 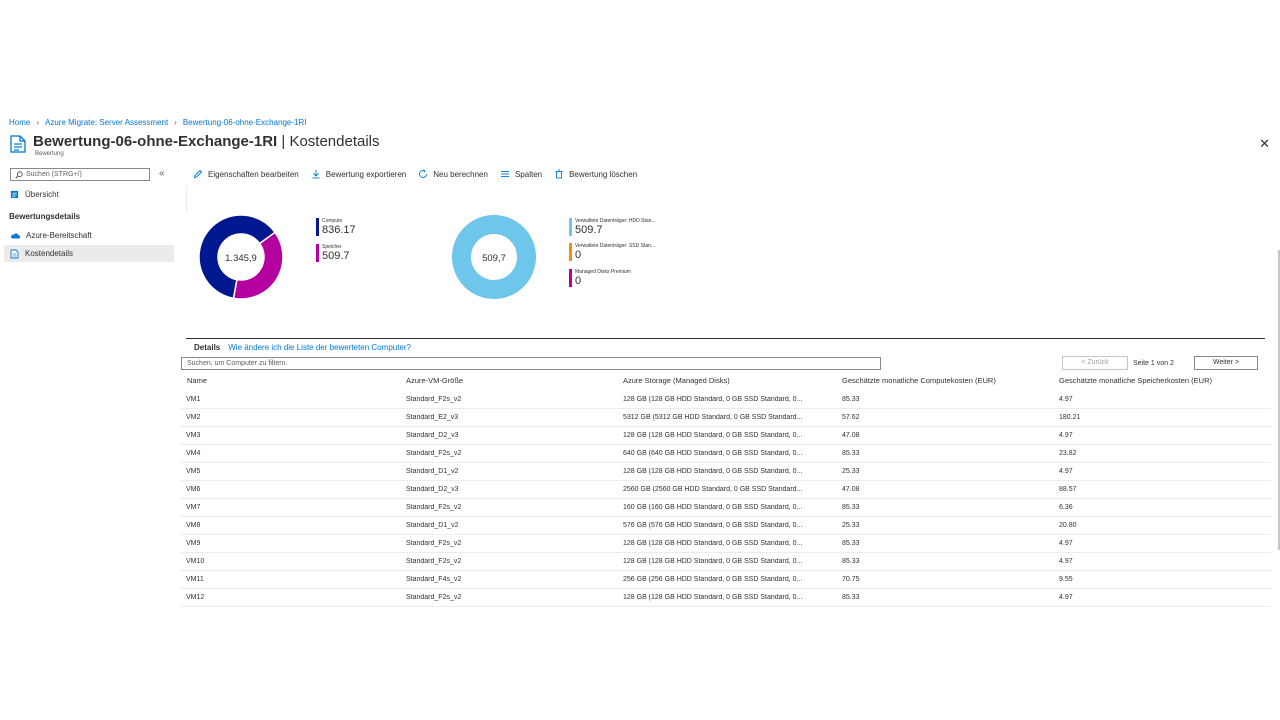 I want to click on legend-label: Managed Disks Premium, so click(x=603, y=272).